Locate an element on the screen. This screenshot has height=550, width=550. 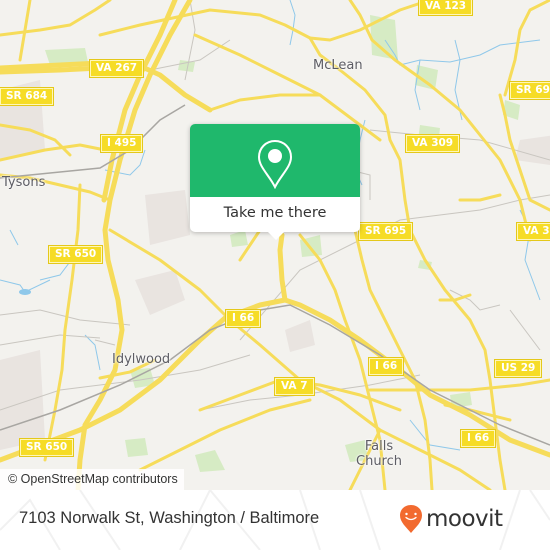
moovit-wordmark: moovit is located at coordinates (464, 519).